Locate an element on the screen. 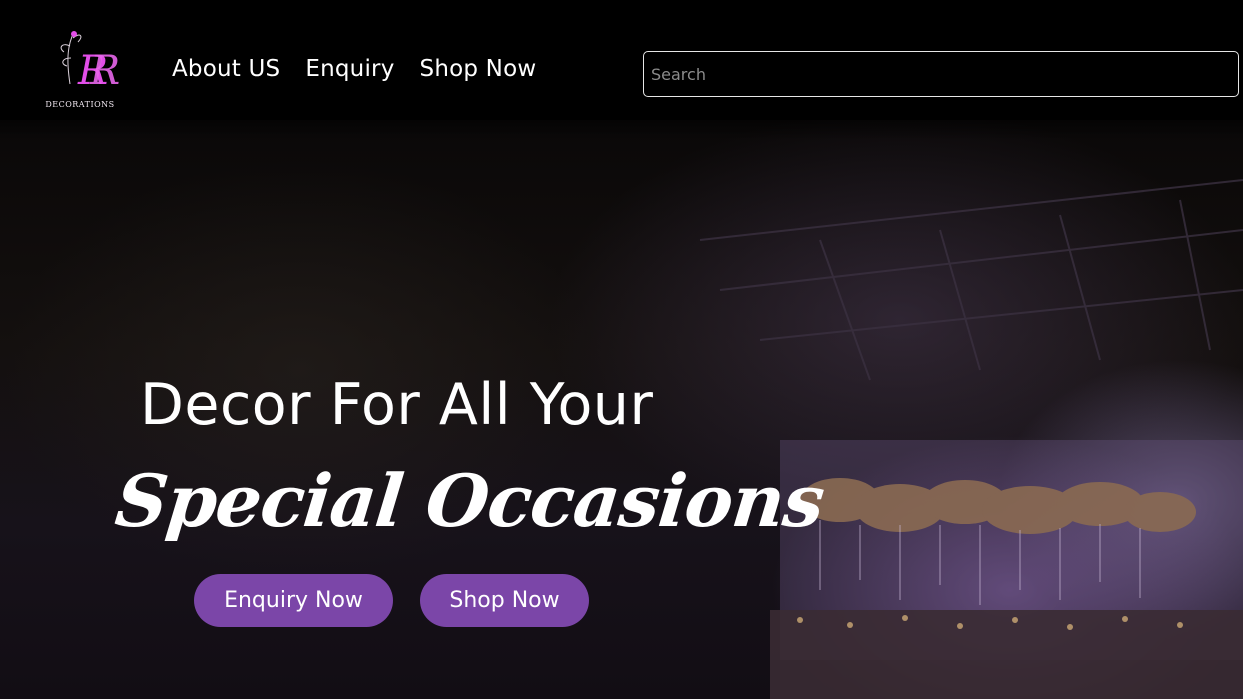  hero-script-text: Special Occasions is located at coordinates (469, 500).